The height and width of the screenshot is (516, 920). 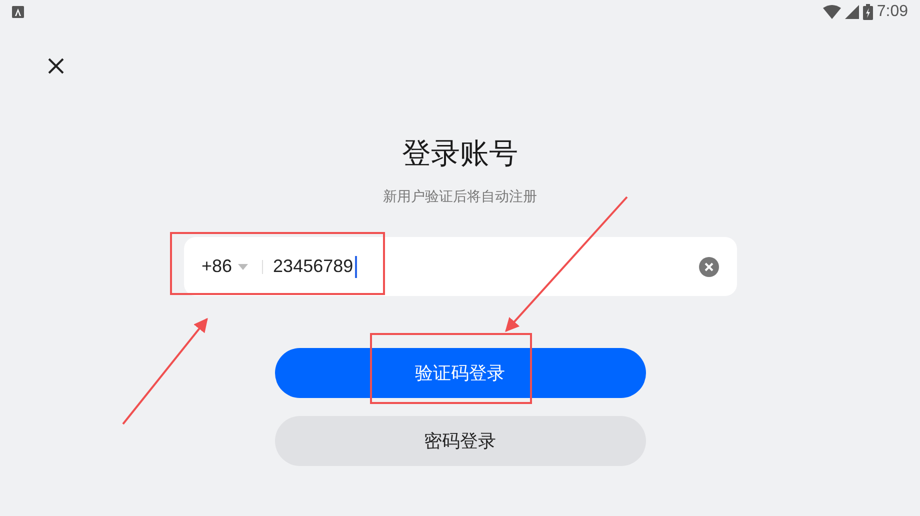 I want to click on sms-login-button: 验证码登录, so click(x=460, y=373).